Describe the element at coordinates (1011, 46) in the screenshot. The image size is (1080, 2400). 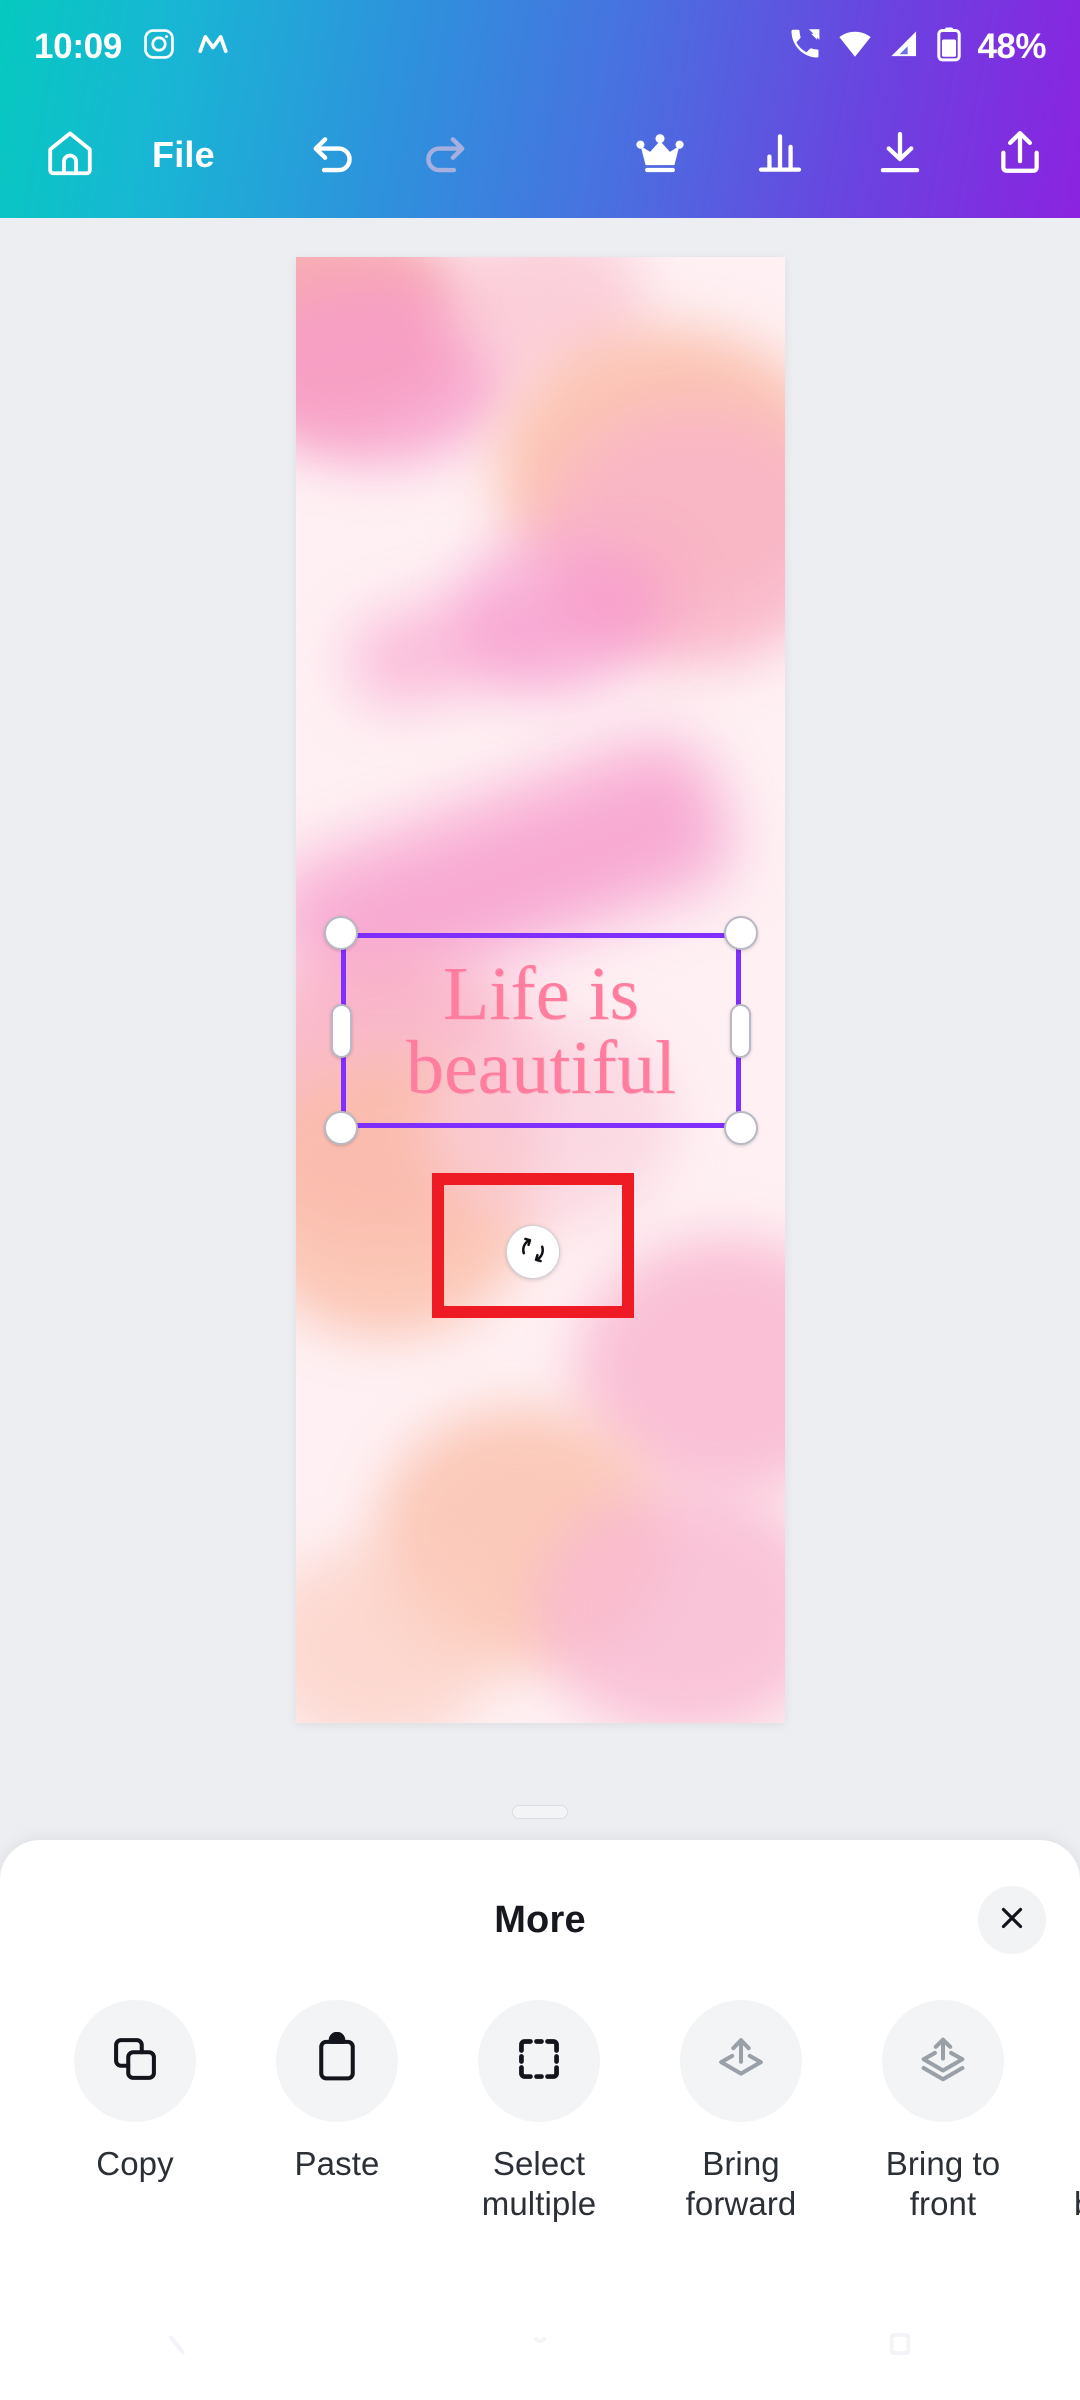
I see `battery-percent-label: 48%` at that location.